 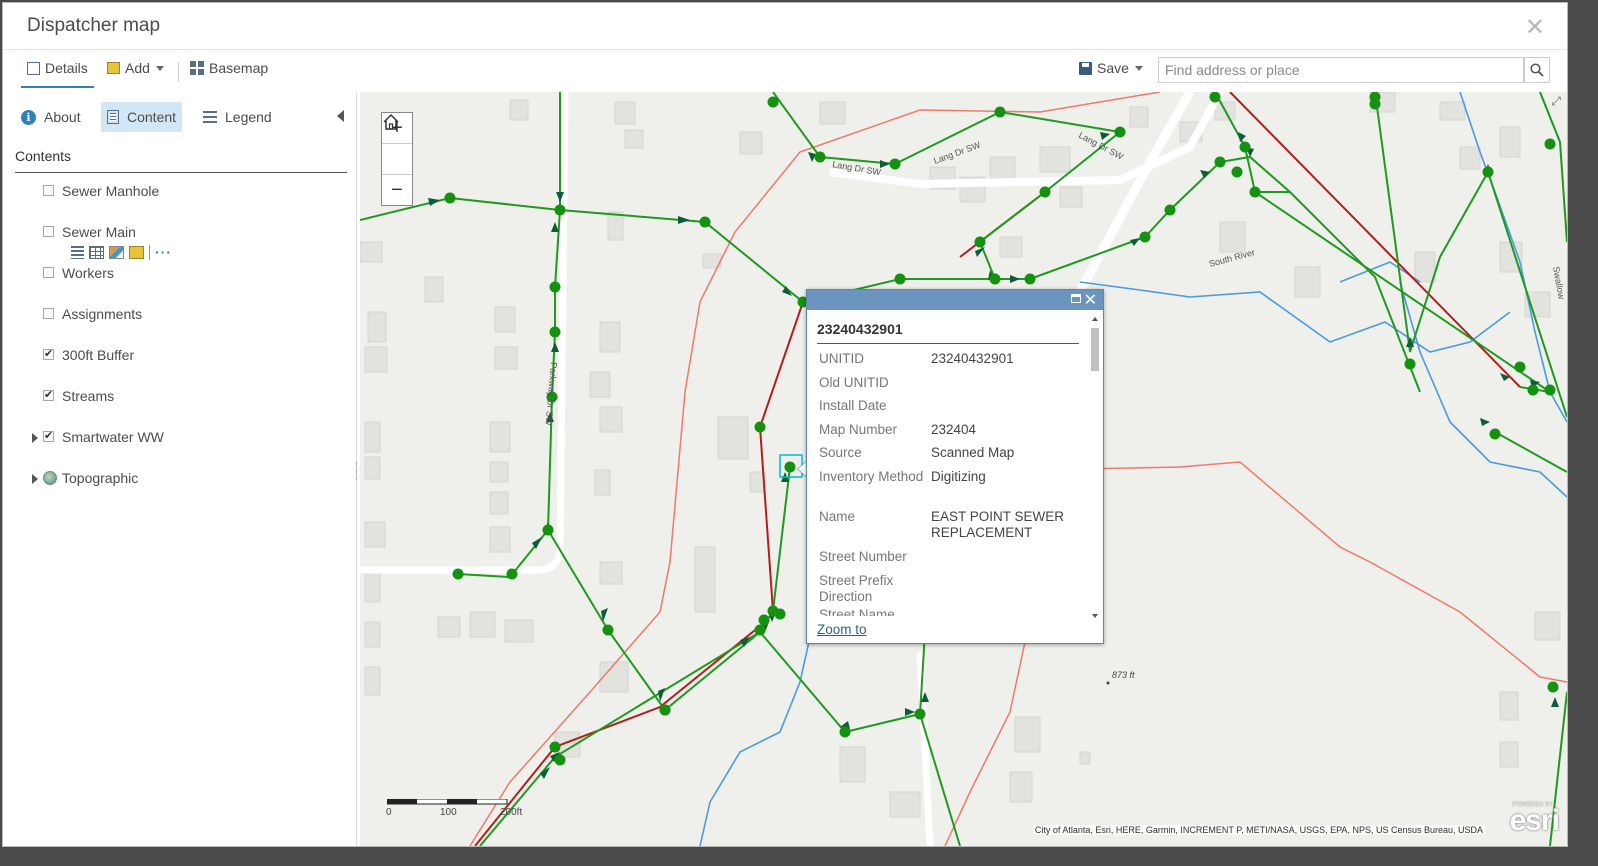 I want to click on layer-assignments: Assignments, so click(x=173, y=315).